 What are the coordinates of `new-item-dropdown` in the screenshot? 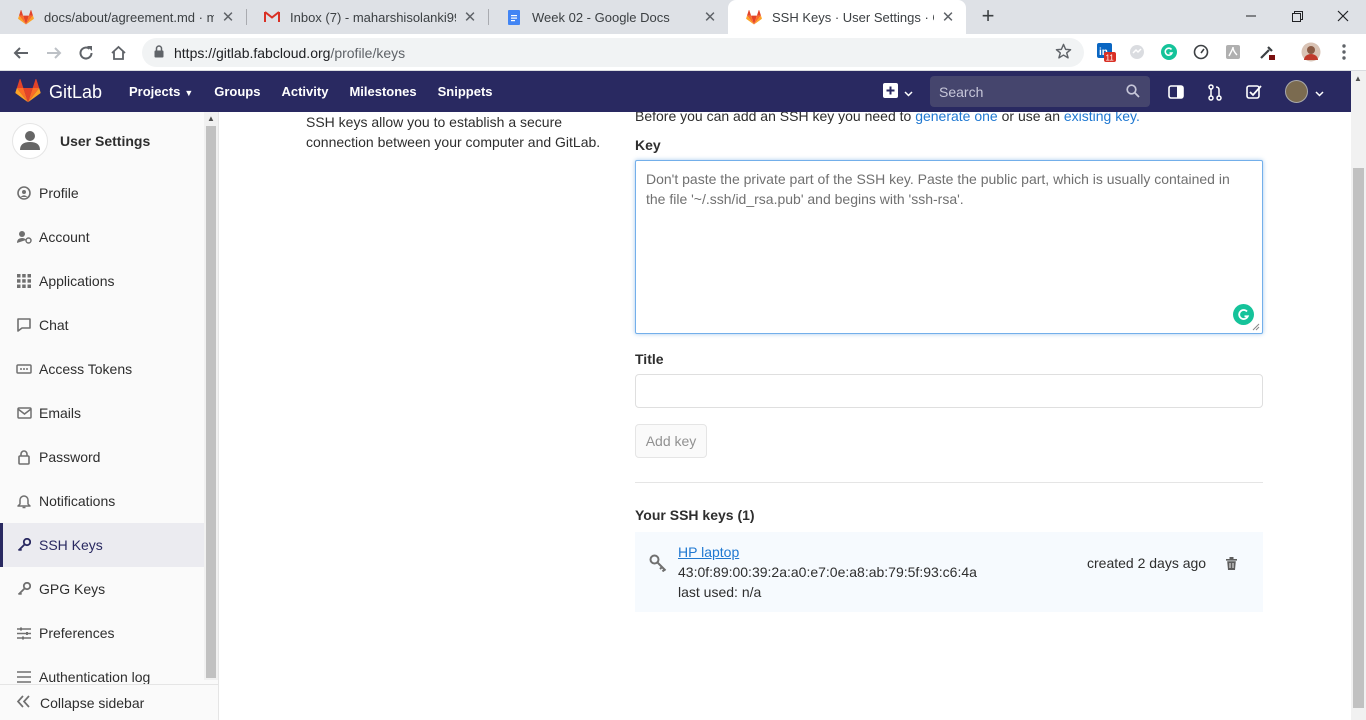 It's located at (898, 92).